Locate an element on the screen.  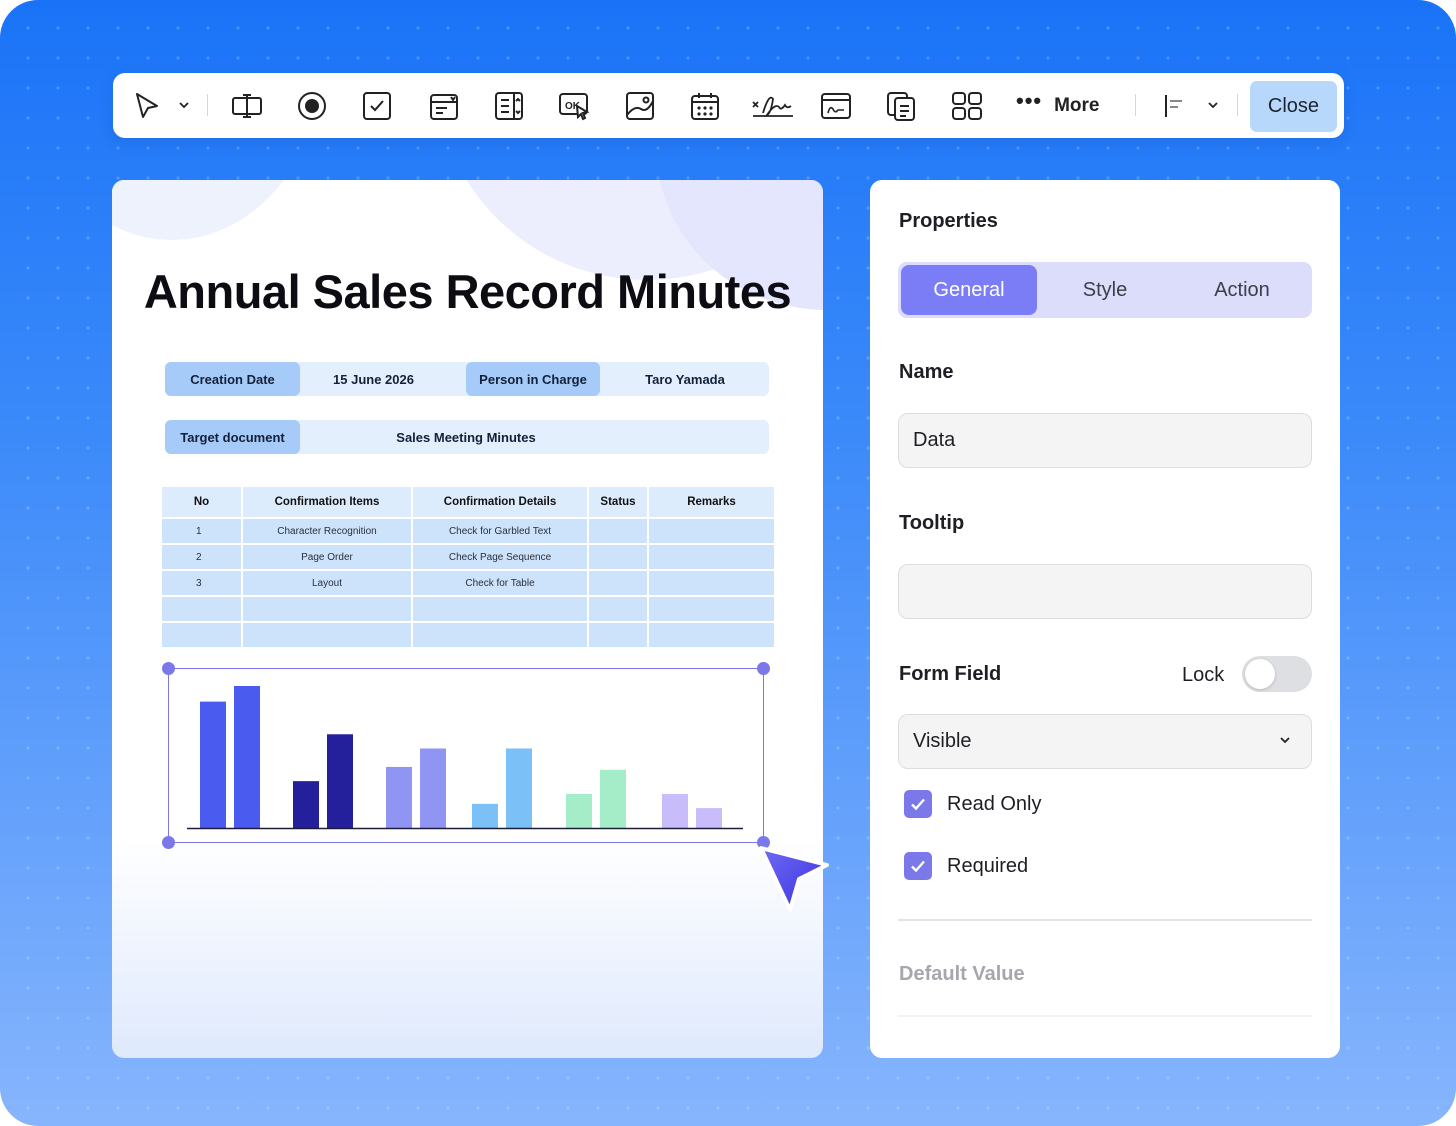
required-checkbox is located at coordinates (918, 866).